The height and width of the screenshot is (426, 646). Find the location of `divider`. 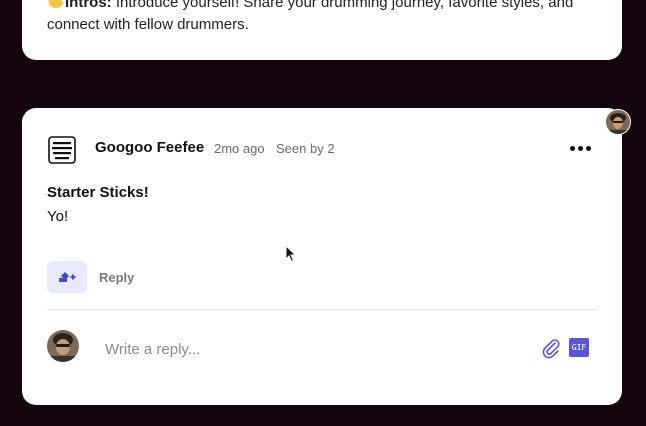

divider is located at coordinates (322, 309).